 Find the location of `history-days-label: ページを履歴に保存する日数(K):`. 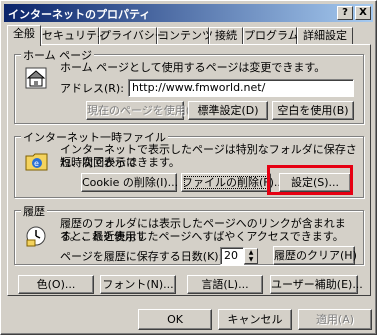

history-days-label: ページを履歴に保存する日数(K): is located at coordinates (141, 256).